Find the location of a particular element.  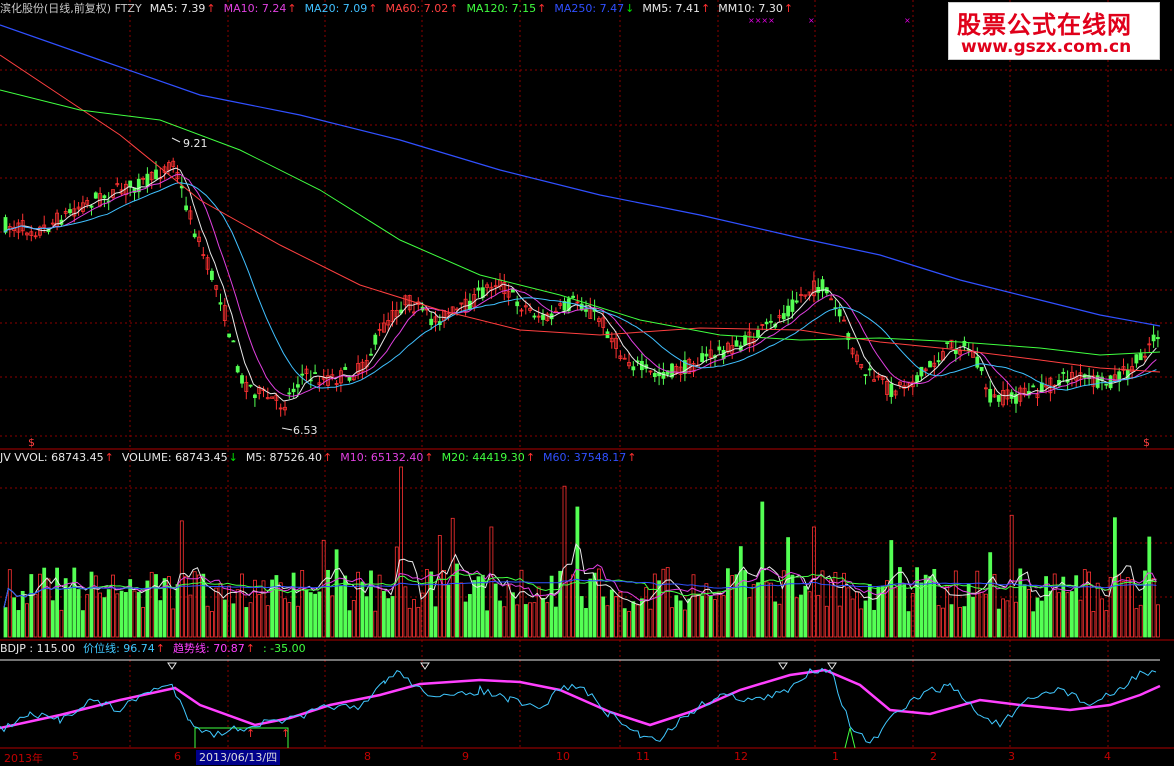

price-header-item: 滨化股份(日线,前复权) FTZY is located at coordinates (71, 8).